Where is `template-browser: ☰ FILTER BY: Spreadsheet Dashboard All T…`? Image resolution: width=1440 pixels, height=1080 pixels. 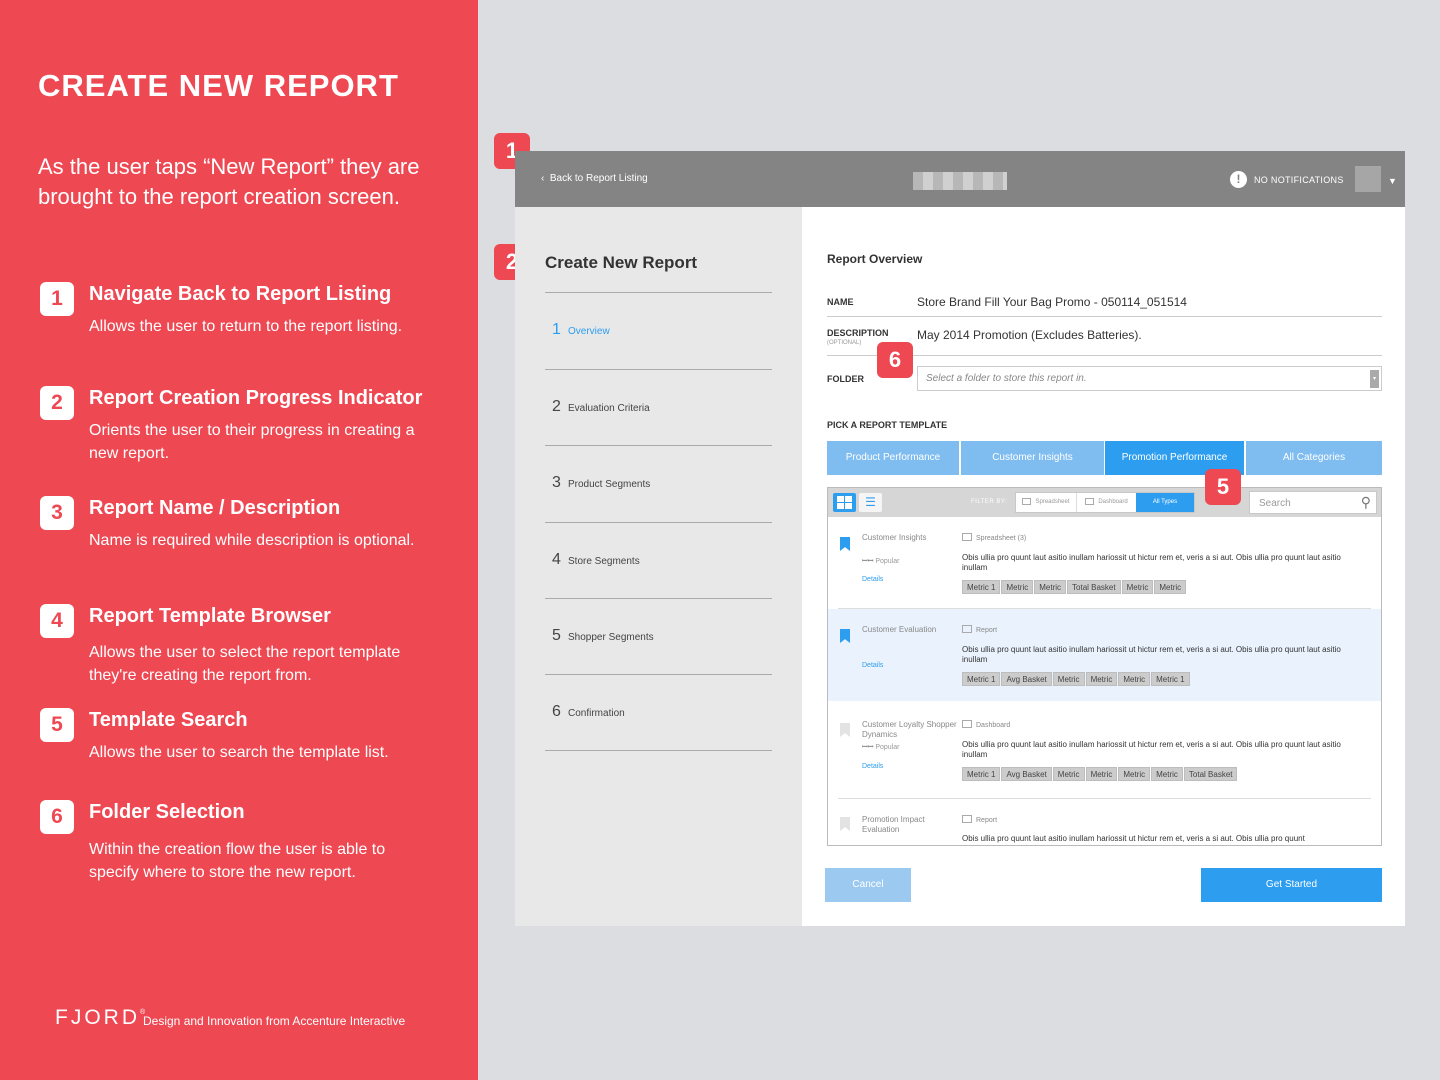 template-browser: ☰ FILTER BY: Spreadsheet Dashboard All T… is located at coordinates (1104, 666).